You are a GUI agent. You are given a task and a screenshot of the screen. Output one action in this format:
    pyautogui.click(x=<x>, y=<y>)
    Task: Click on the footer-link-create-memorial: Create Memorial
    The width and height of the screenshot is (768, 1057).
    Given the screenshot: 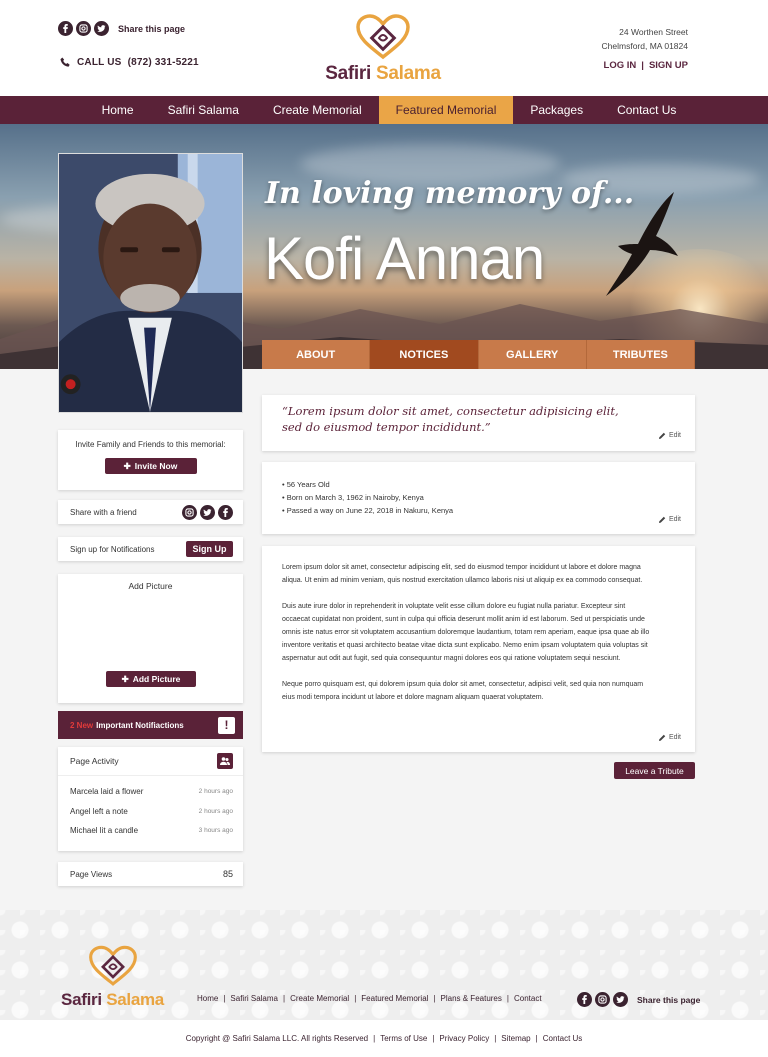 What is the action you would take?
    pyautogui.click(x=319, y=998)
    